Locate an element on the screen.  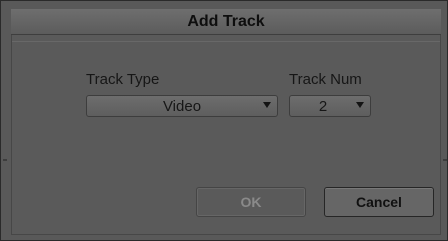
divider is located at coordinates (226, 41).